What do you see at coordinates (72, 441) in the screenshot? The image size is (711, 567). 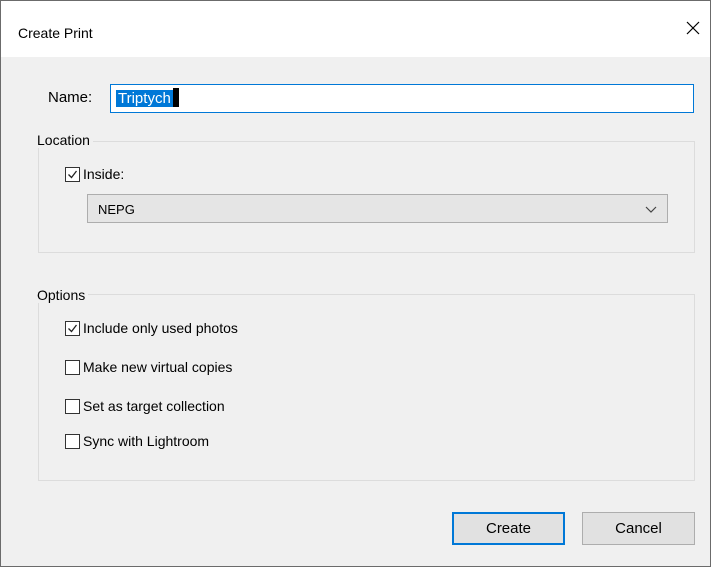 I see `sync-lightroom-checkbox` at bounding box center [72, 441].